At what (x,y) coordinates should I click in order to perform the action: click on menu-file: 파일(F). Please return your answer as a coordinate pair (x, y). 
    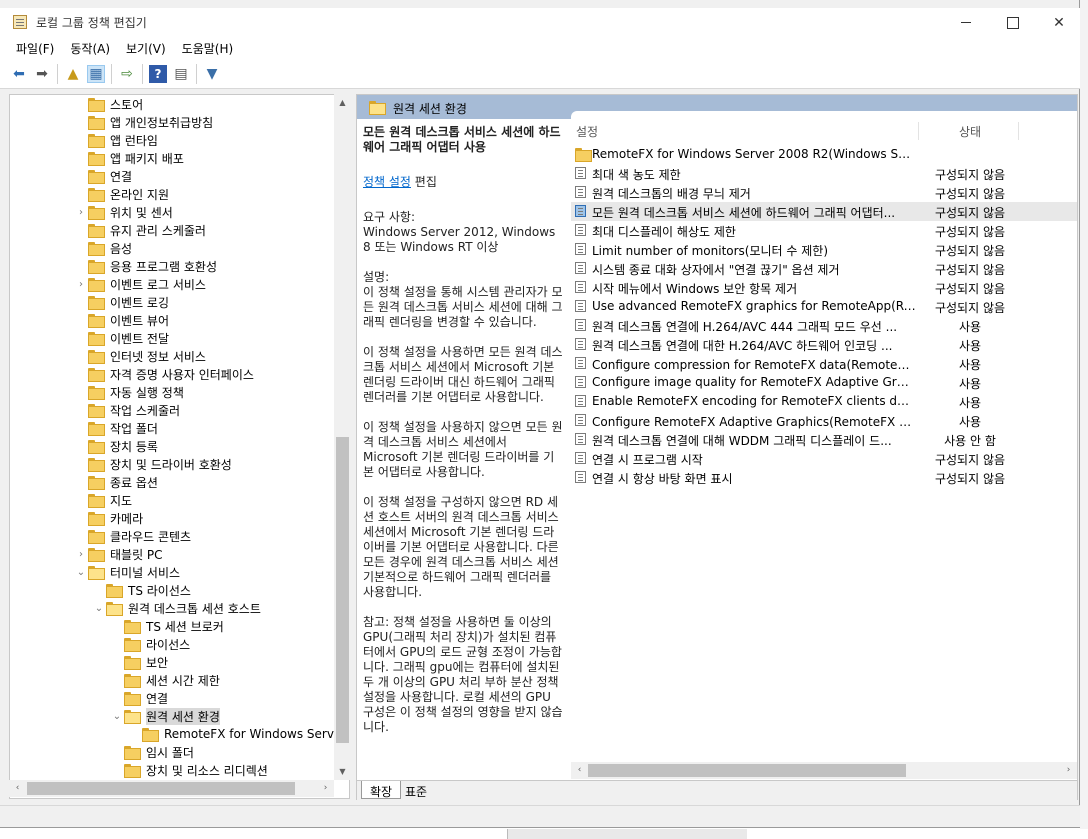
    Looking at the image, I should click on (35, 48).